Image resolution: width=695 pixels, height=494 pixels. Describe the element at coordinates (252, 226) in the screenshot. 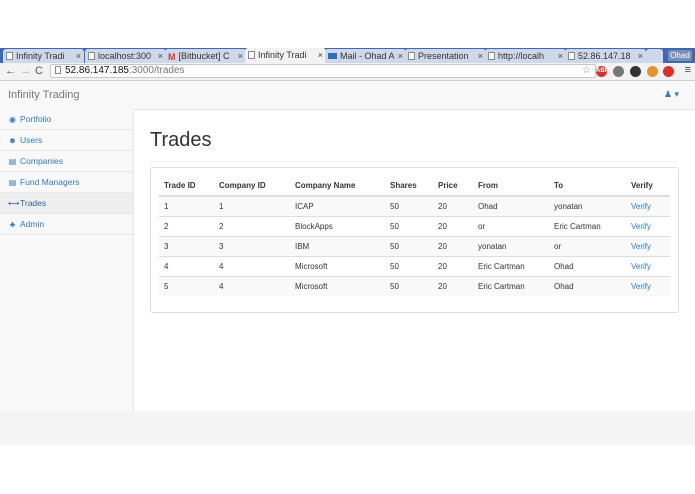

I see `cell-company-id: 2` at that location.